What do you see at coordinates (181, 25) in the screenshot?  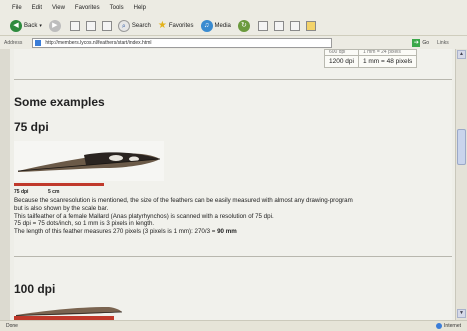 I see `favorites-label: Favorites` at bounding box center [181, 25].